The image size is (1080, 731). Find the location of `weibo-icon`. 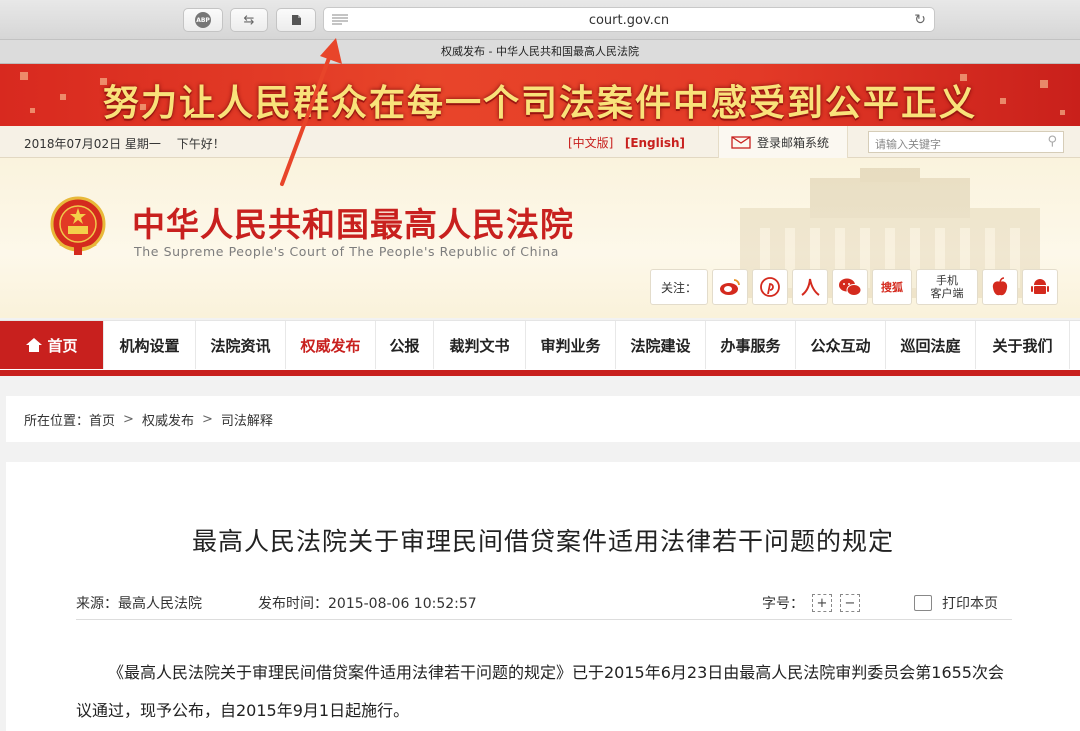

weibo-icon is located at coordinates (730, 287).